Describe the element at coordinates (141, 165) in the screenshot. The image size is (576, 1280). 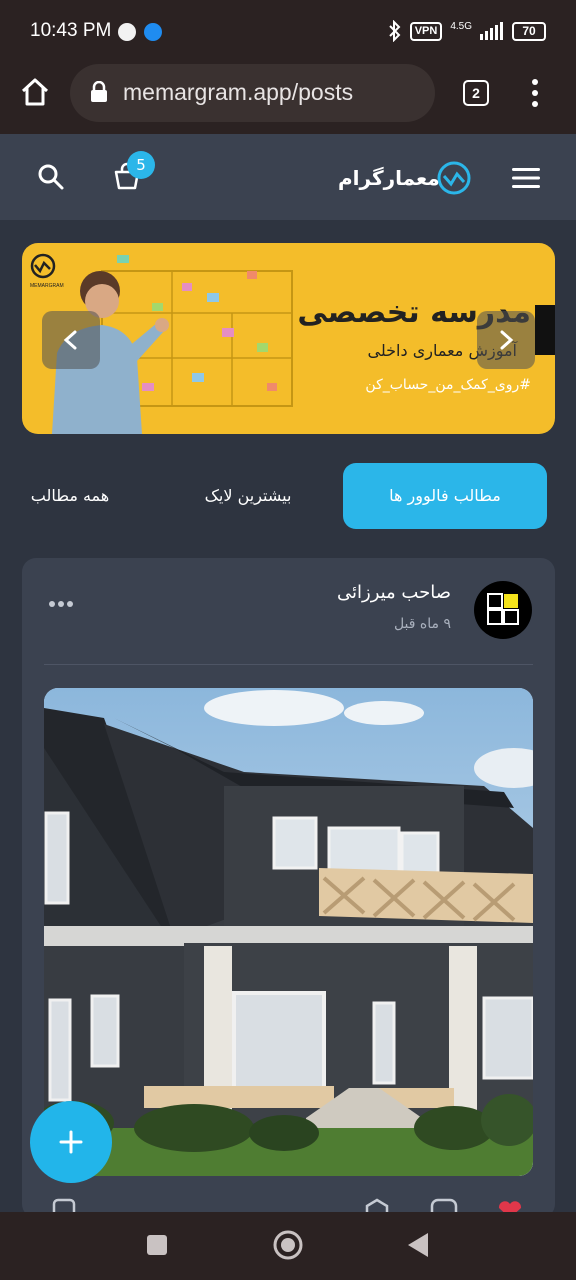
I see `cart-count-badge: 5` at that location.